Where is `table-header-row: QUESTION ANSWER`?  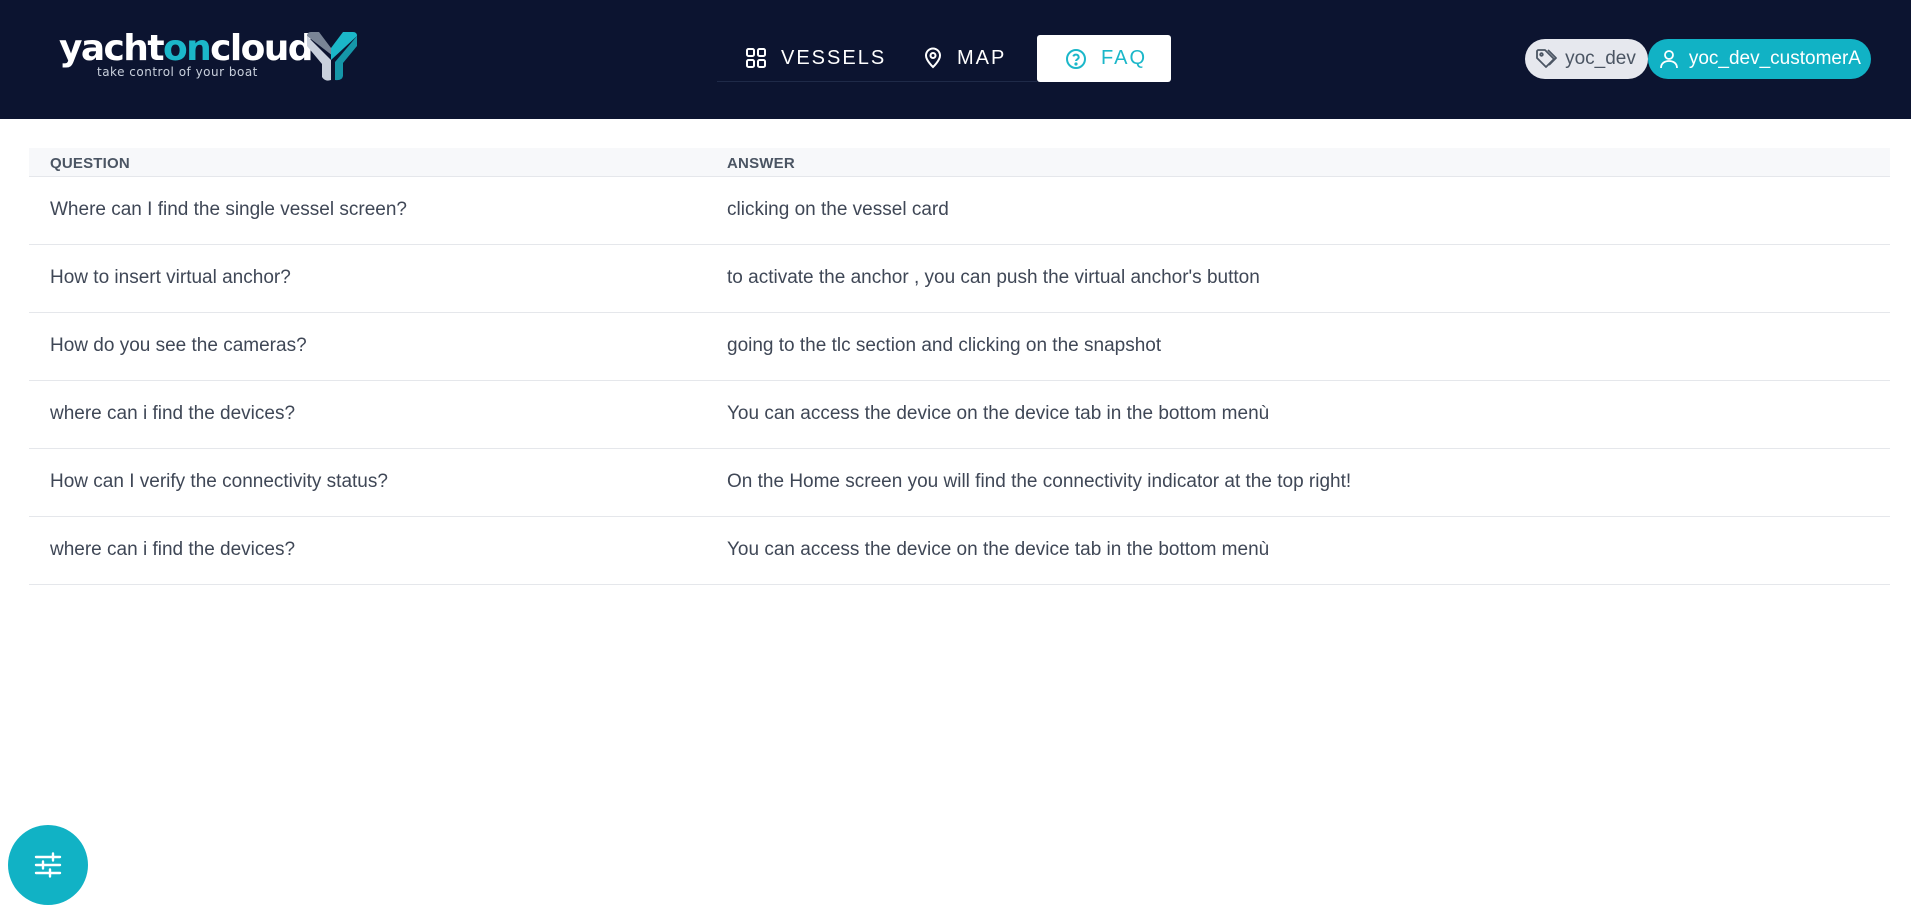
table-header-row: QUESTION ANSWER is located at coordinates (959, 162).